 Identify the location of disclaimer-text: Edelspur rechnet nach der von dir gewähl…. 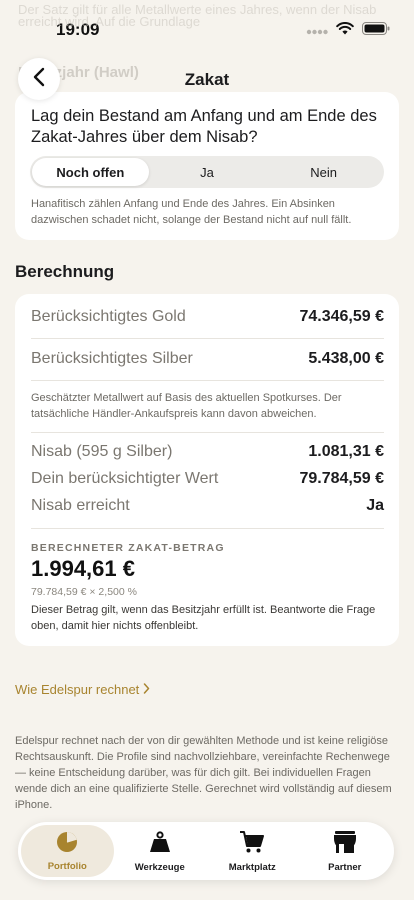
(203, 773).